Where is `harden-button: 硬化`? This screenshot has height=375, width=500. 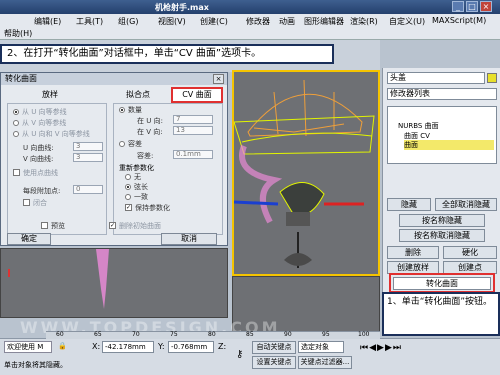 harden-button: 硬化 is located at coordinates (470, 252).